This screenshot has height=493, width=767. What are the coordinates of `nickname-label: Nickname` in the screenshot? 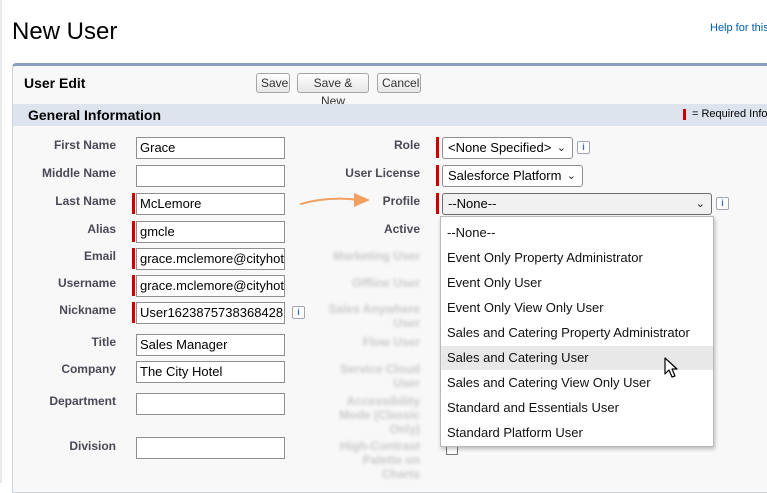 It's located at (87, 310).